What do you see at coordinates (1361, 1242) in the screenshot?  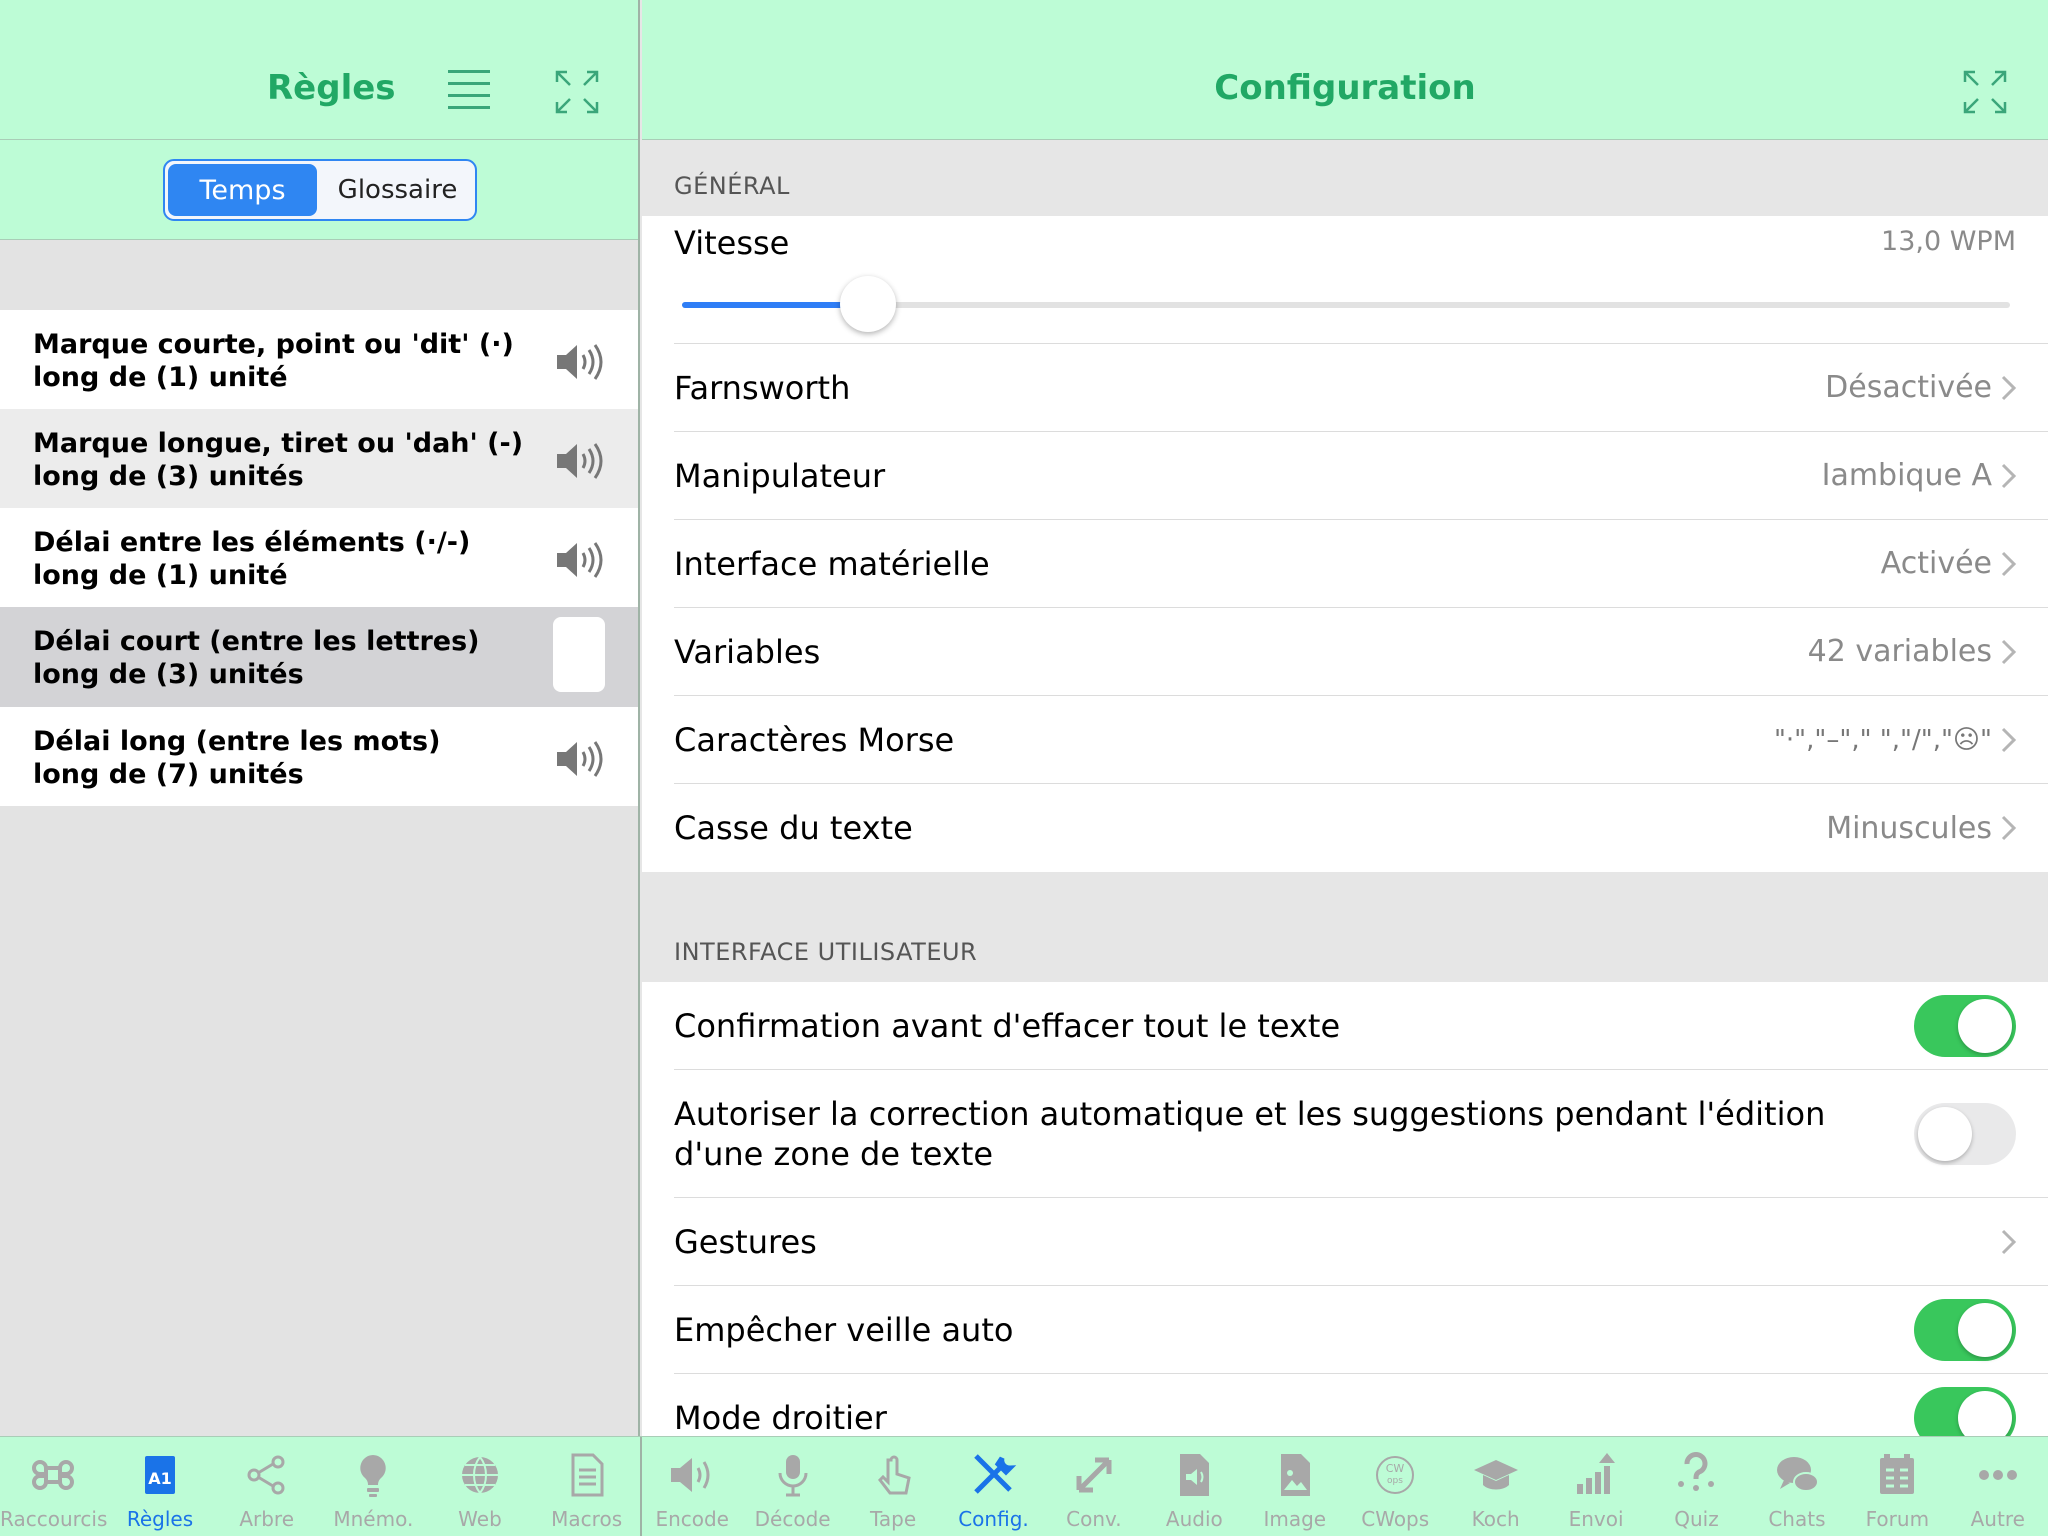 I see `gestures-row: Gestures` at bounding box center [1361, 1242].